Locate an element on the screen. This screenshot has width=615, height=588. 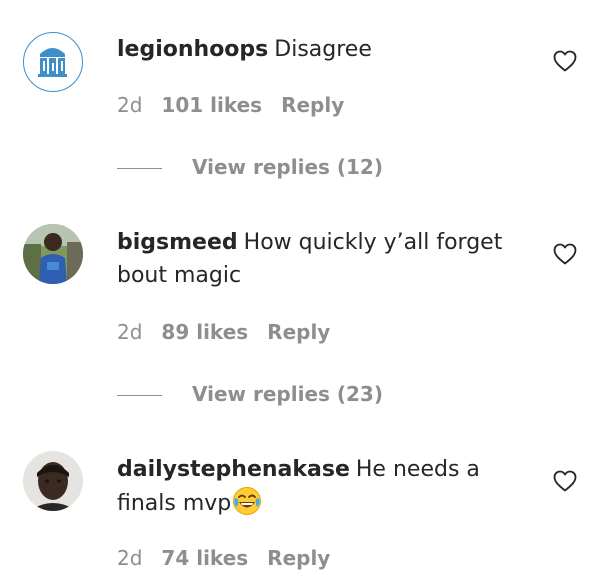
legionhoops-logo-icon is located at coordinates (52, 61).